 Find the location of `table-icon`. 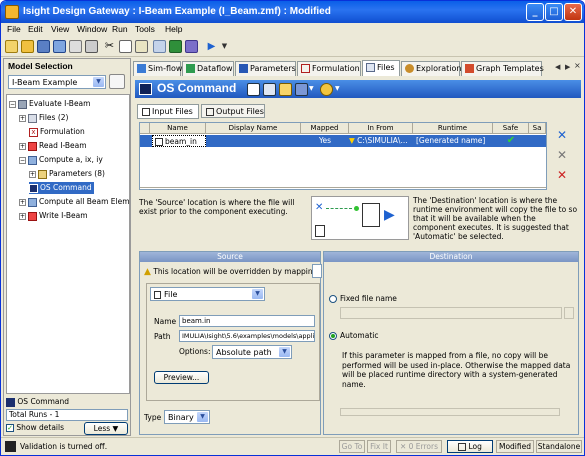

table-icon is located at coordinates (269, 89).